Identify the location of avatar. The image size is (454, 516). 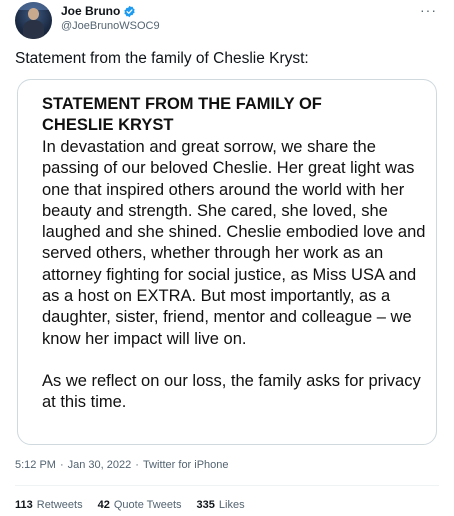
(33, 20).